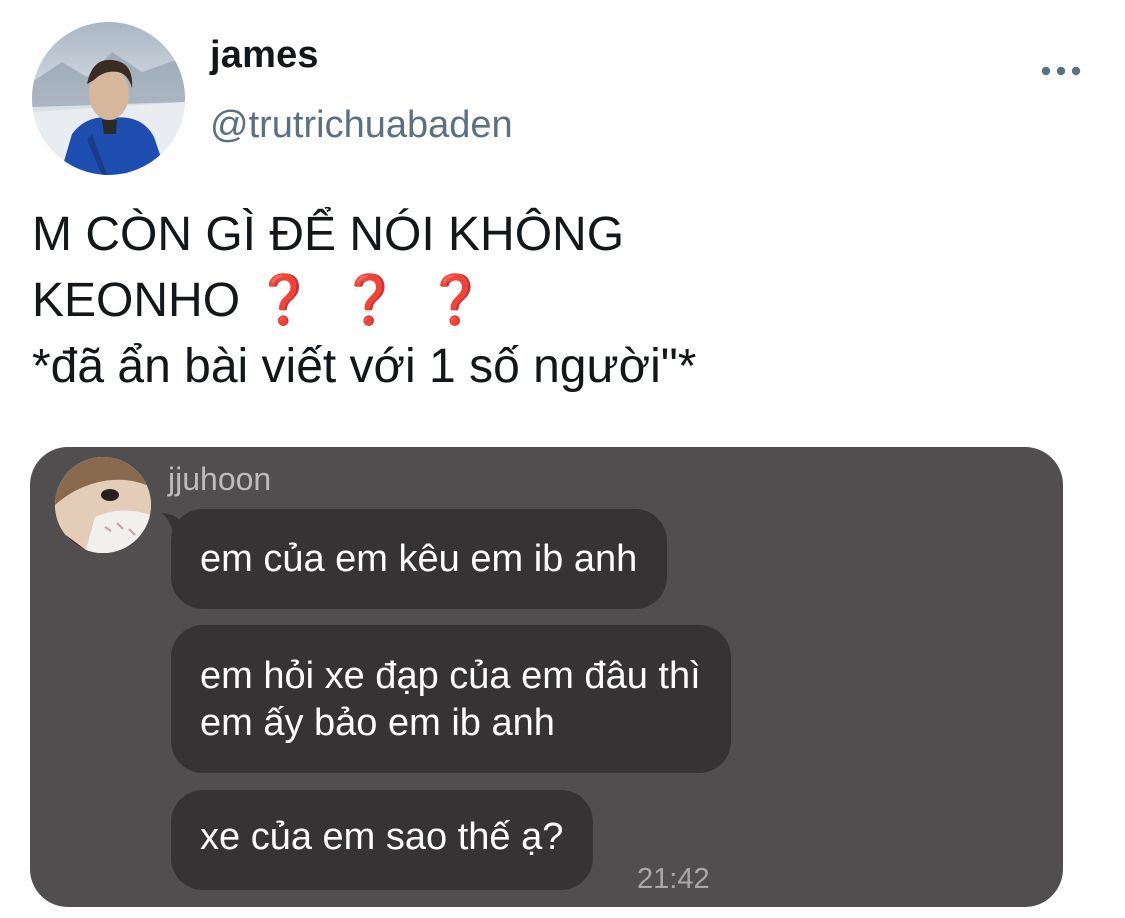 The height and width of the screenshot is (918, 1125). I want to click on chat-sender-avatar, so click(103, 505).